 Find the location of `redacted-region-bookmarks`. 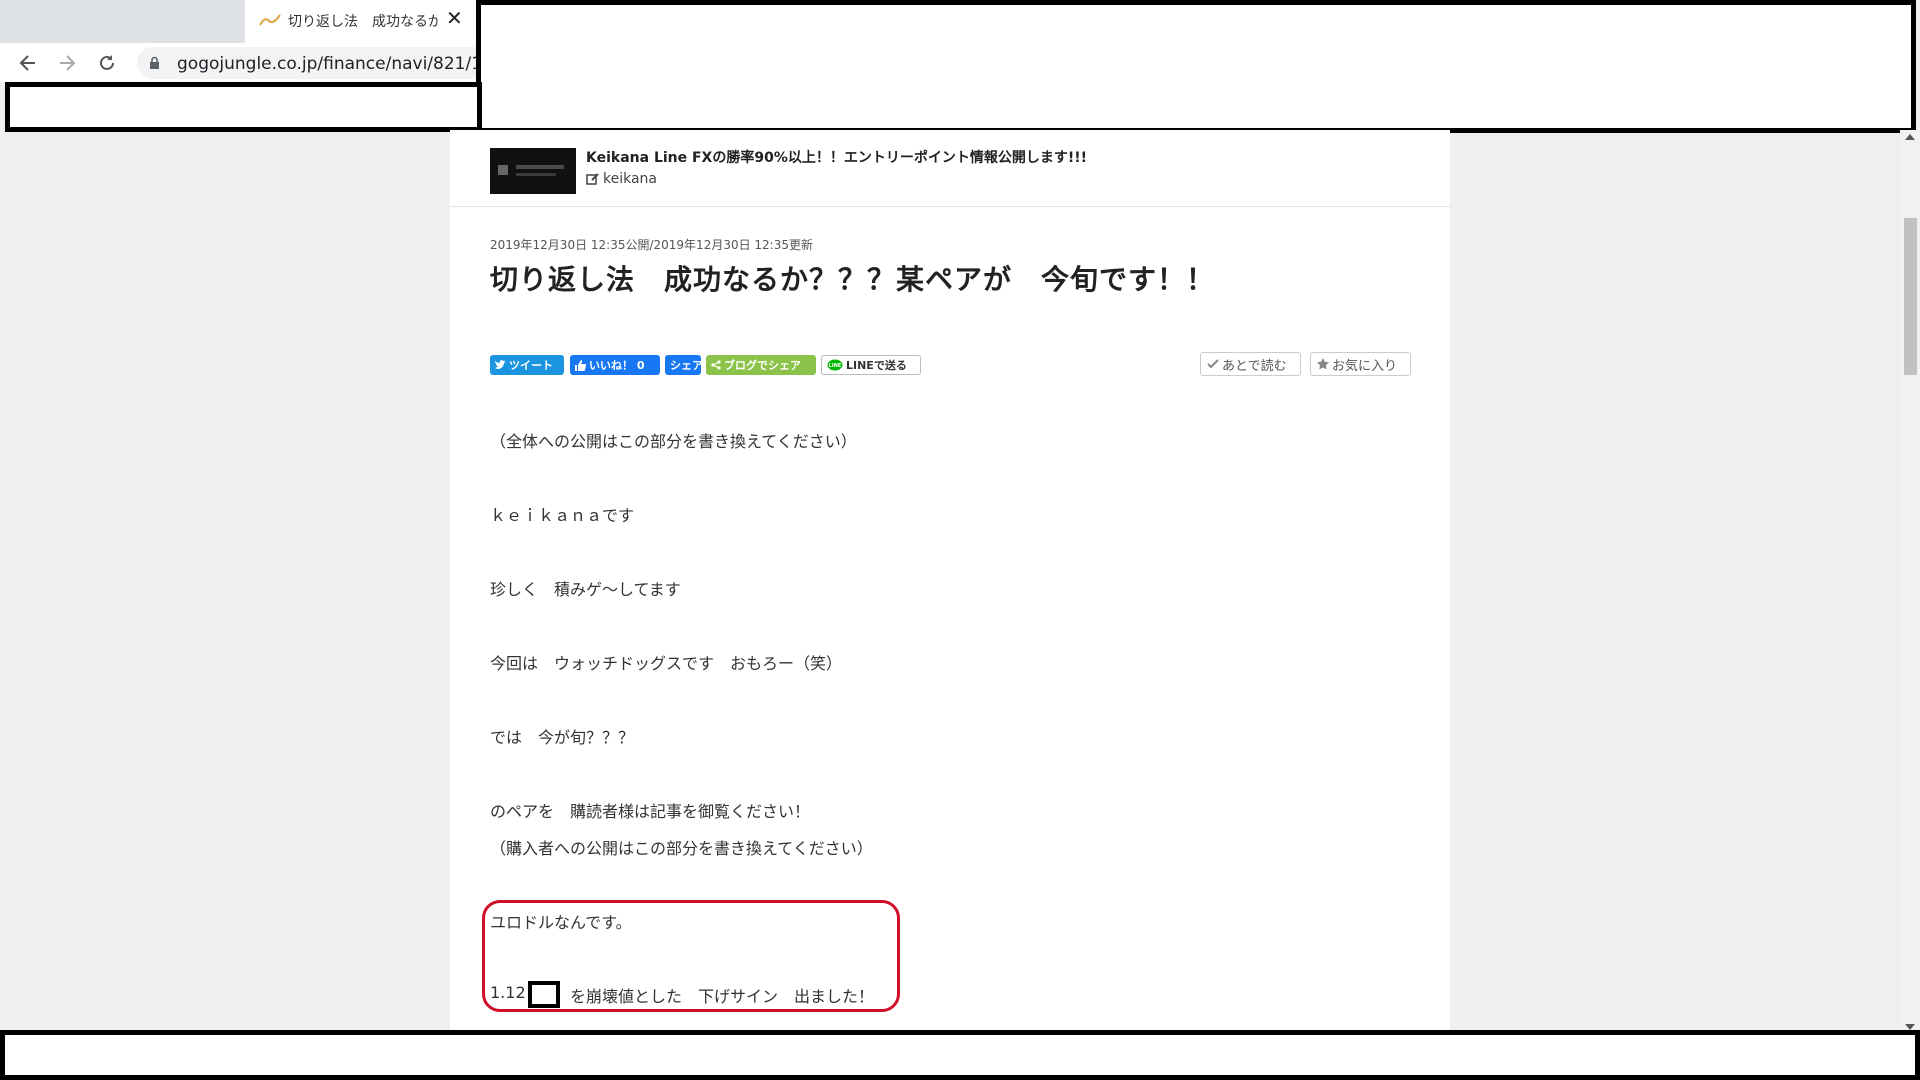

redacted-region-bookmarks is located at coordinates (243, 107).